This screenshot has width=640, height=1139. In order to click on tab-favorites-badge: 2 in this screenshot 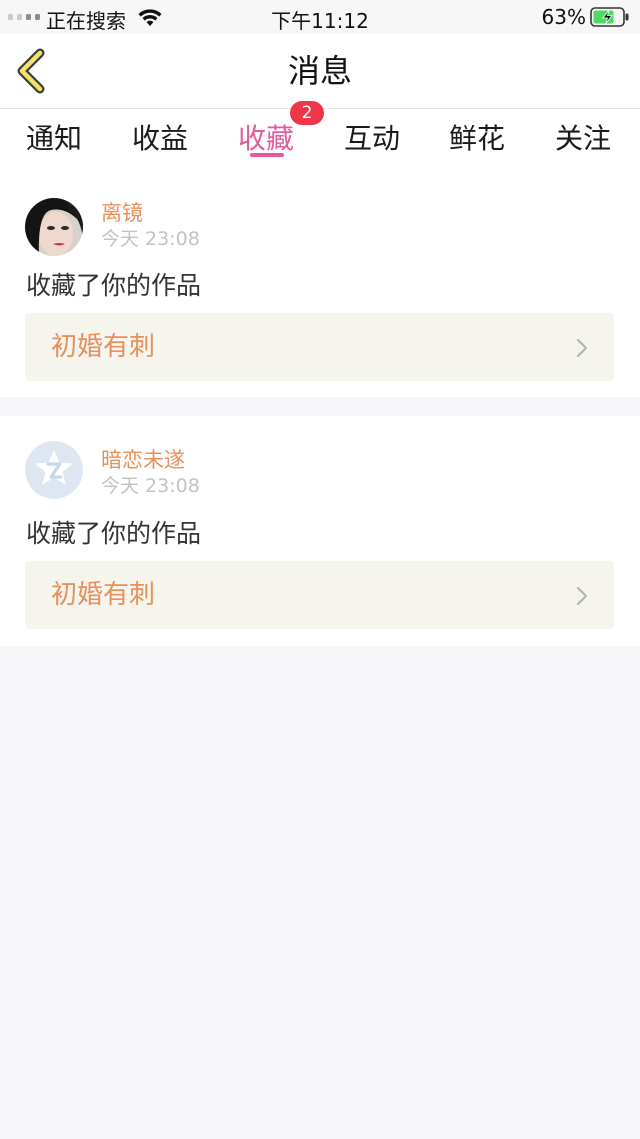, I will do `click(307, 113)`.